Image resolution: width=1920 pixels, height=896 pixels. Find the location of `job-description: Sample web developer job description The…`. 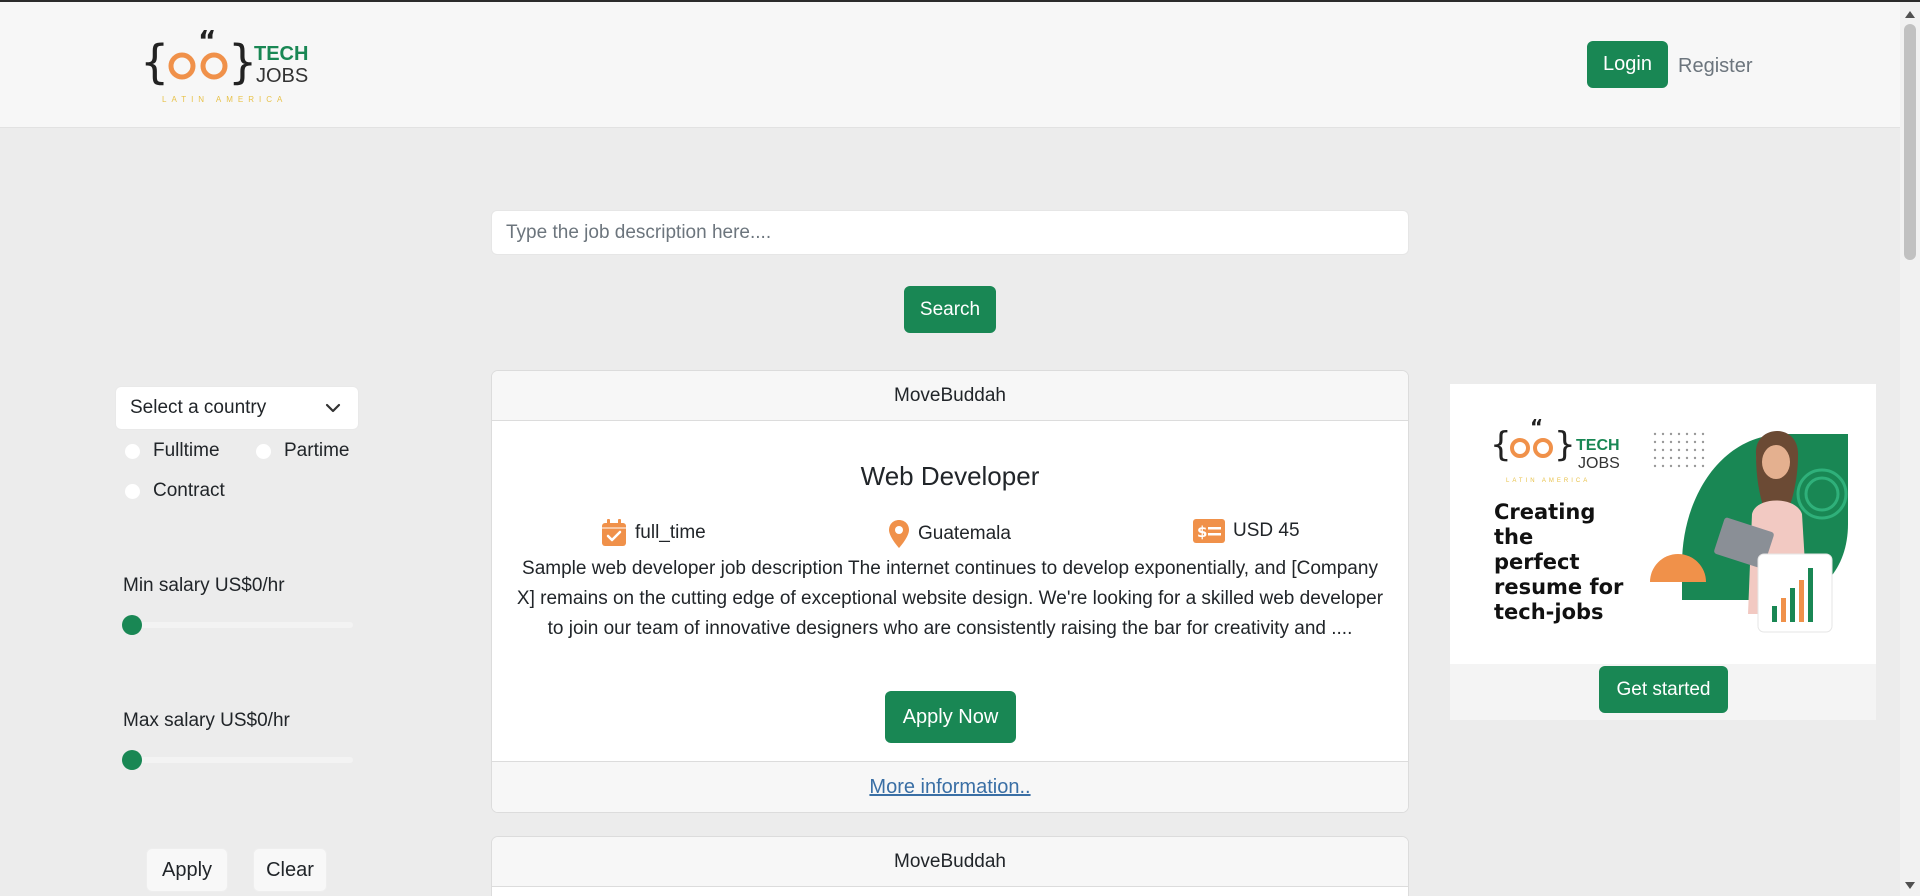

job-description: Sample web developer job description The… is located at coordinates (950, 598).